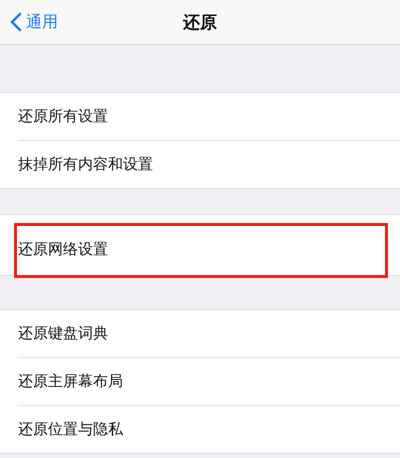 The width and height of the screenshot is (400, 458). What do you see at coordinates (32, 22) in the screenshot?
I see `back-button: 通用` at bounding box center [32, 22].